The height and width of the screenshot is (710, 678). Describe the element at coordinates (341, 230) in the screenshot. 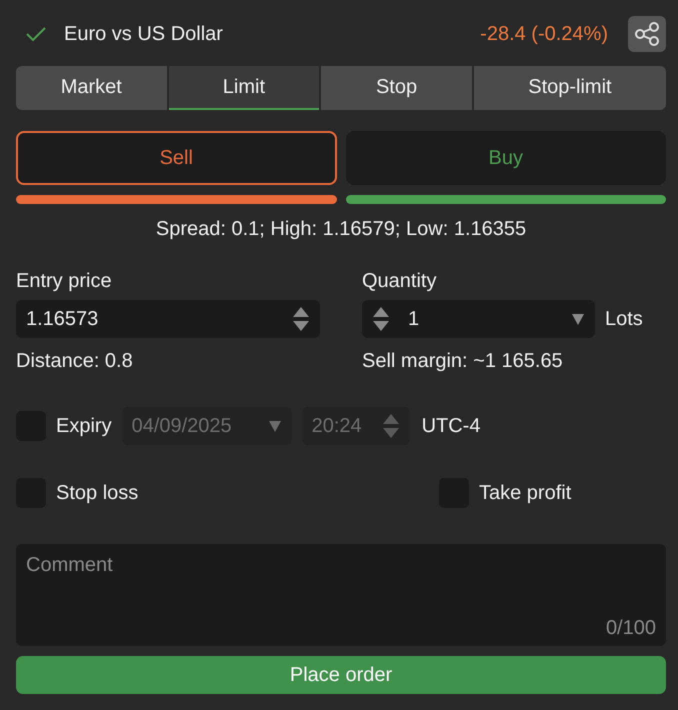

I see `price-stats: Spread: 0.1; High: 1.16579; Low: 1.16355` at that location.